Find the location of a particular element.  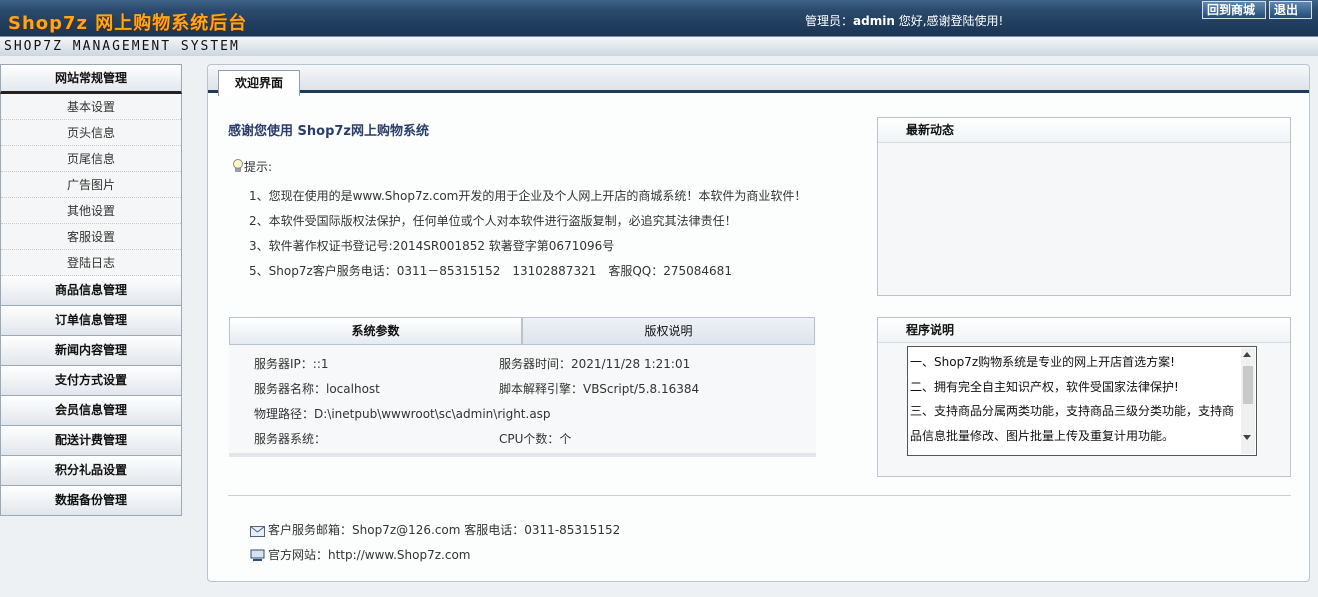

sidebar-item-other-settings: 其他设置 is located at coordinates (91, 211).